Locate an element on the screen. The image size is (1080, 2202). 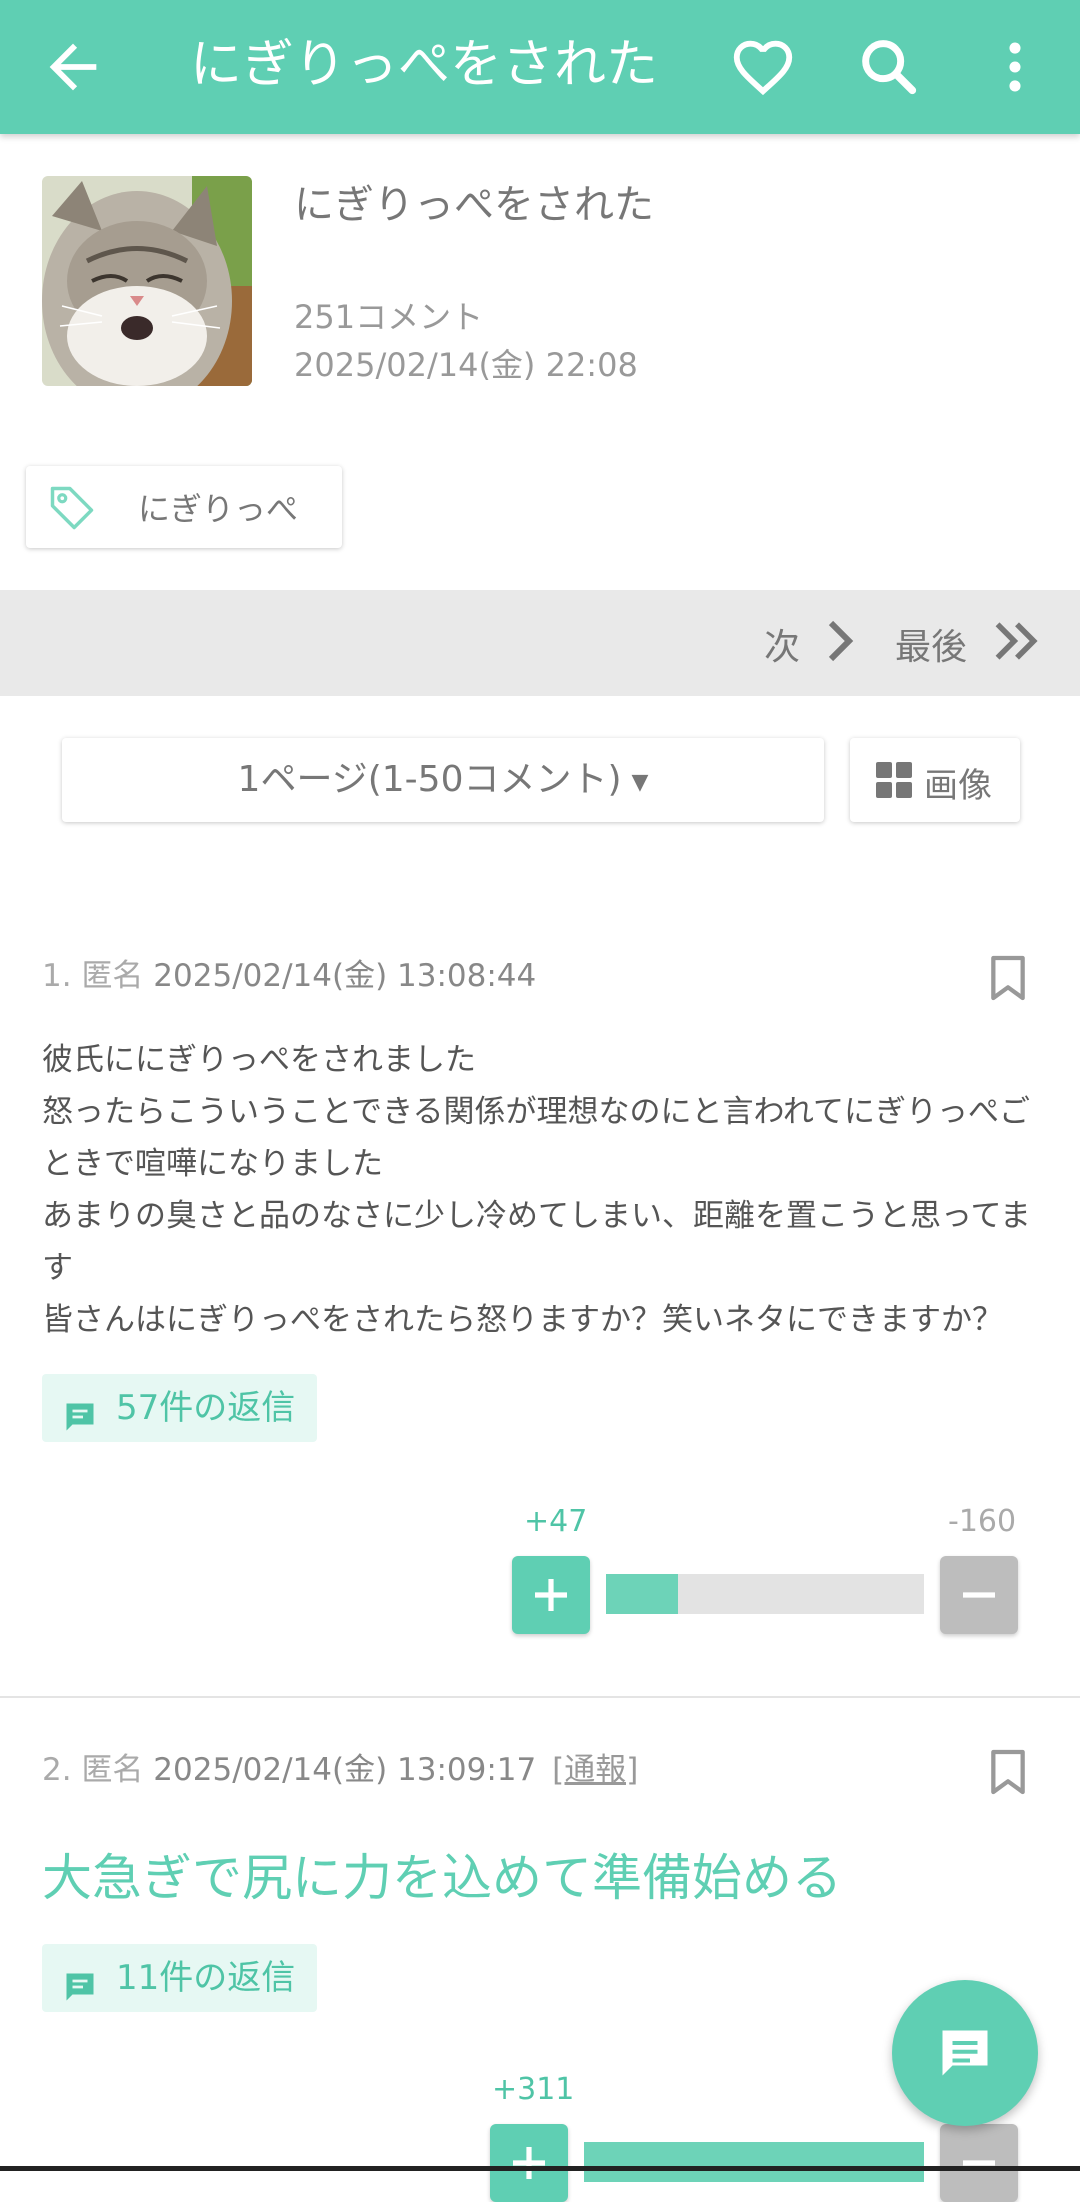
image-view-label: 画像 is located at coordinates (958, 786).